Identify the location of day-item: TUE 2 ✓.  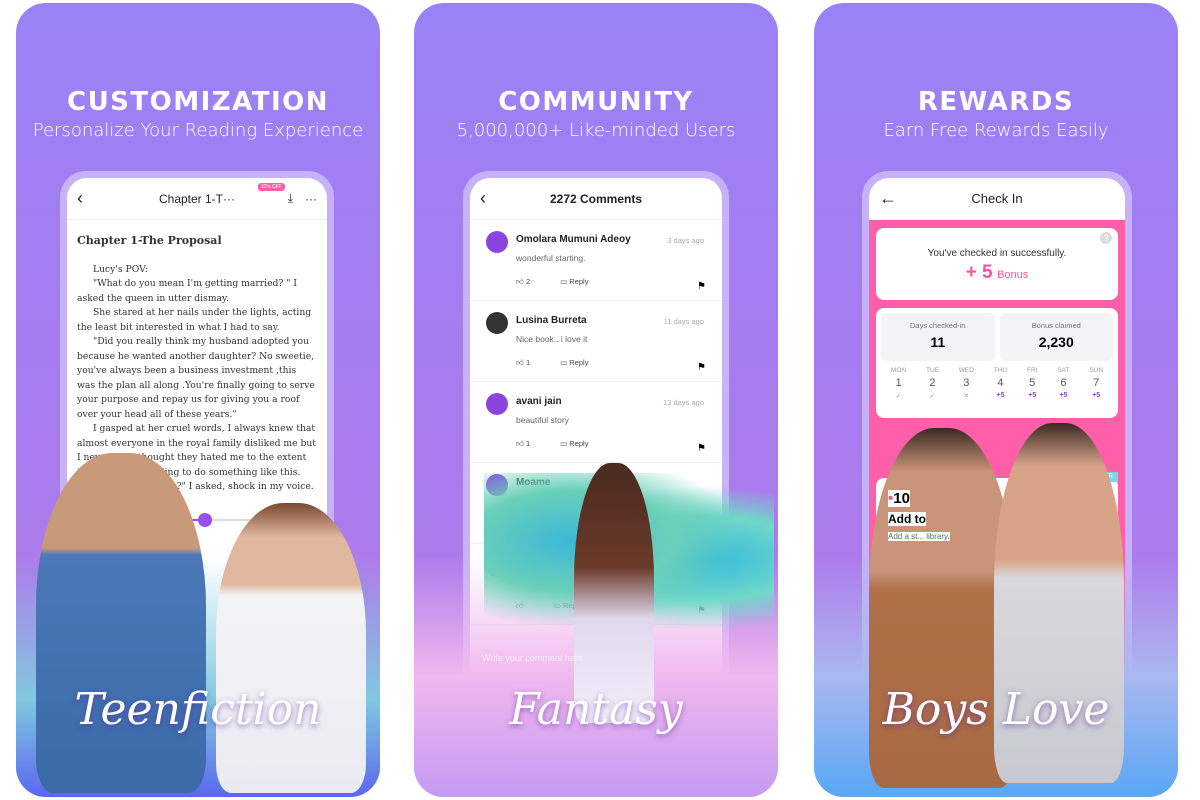
(932, 383).